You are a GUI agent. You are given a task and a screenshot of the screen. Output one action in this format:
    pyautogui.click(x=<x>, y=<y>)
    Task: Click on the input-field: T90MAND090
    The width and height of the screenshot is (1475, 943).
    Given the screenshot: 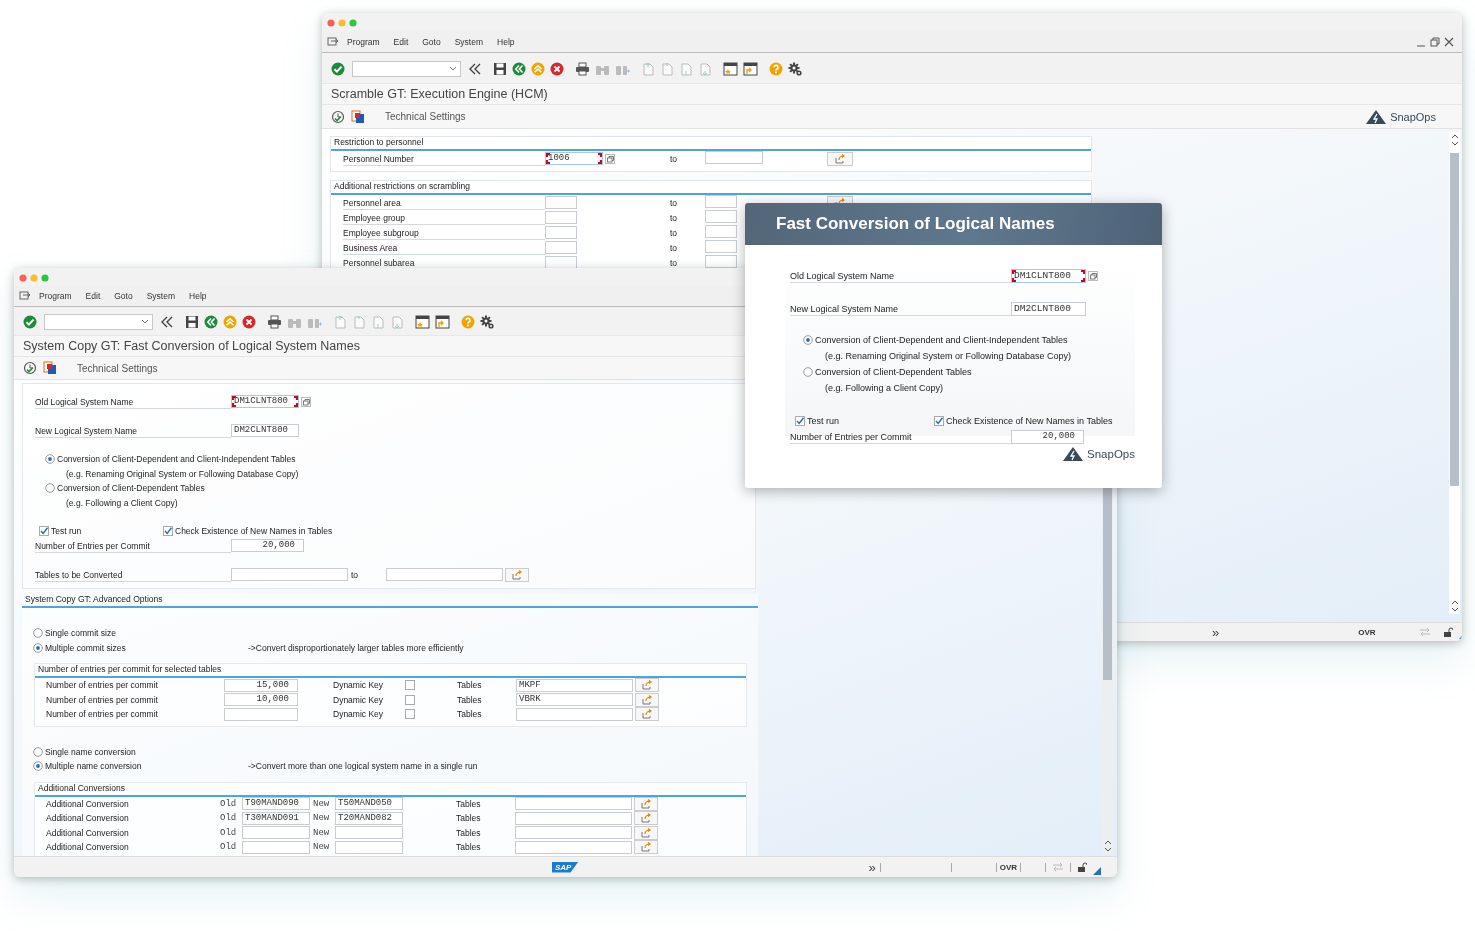 What is the action you would take?
    pyautogui.click(x=276, y=804)
    